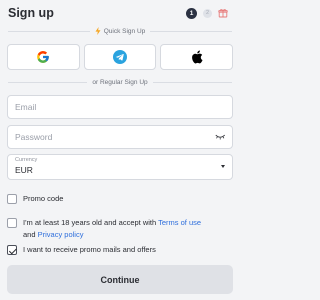 This screenshot has width=320, height=300. What do you see at coordinates (89, 249) in the screenshot?
I see `promo-mails-label: I want to receive promo mails and offers` at bounding box center [89, 249].